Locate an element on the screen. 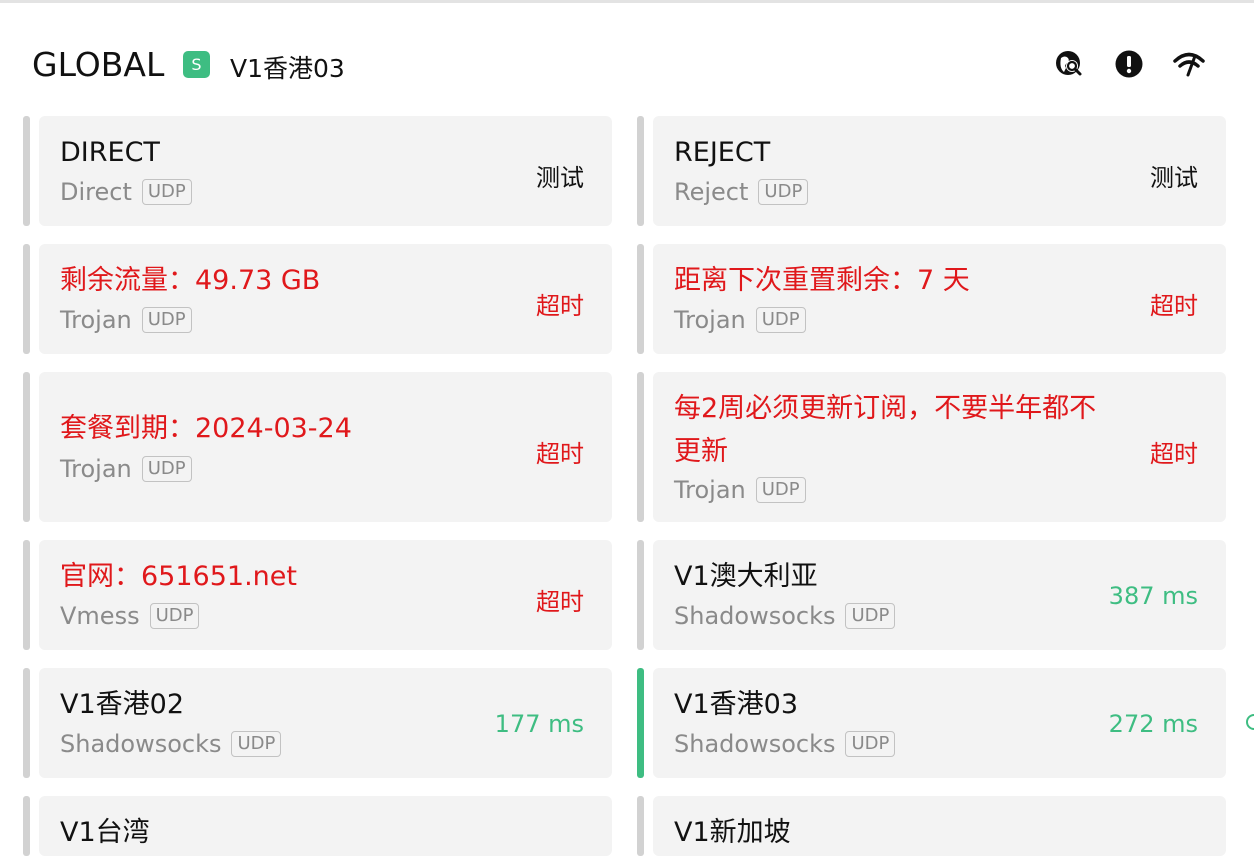 Image resolution: width=1254 pixels, height=856 pixels. proxy-card: 套餐到期：2024-03-24 Trojan UDP 超时 is located at coordinates (325, 447).